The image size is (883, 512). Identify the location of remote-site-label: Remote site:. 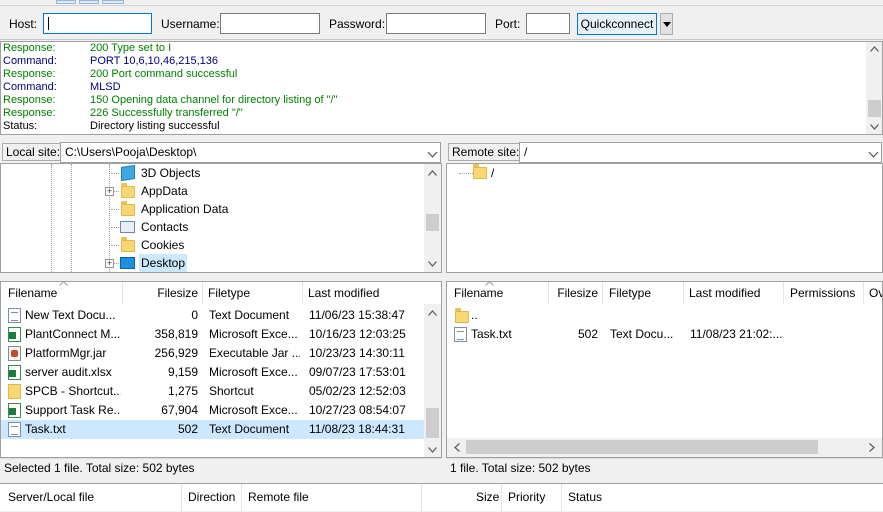
(486, 152).